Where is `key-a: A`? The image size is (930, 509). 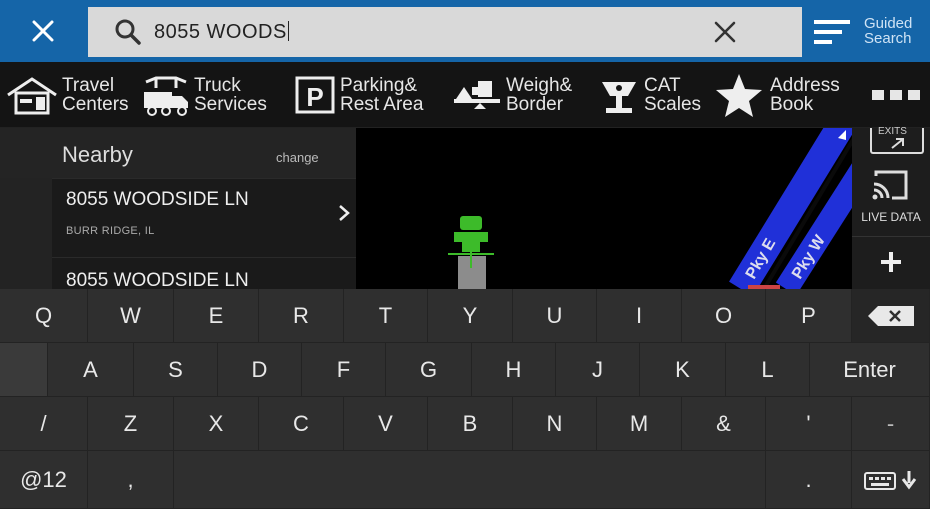
key-a: A is located at coordinates (91, 370).